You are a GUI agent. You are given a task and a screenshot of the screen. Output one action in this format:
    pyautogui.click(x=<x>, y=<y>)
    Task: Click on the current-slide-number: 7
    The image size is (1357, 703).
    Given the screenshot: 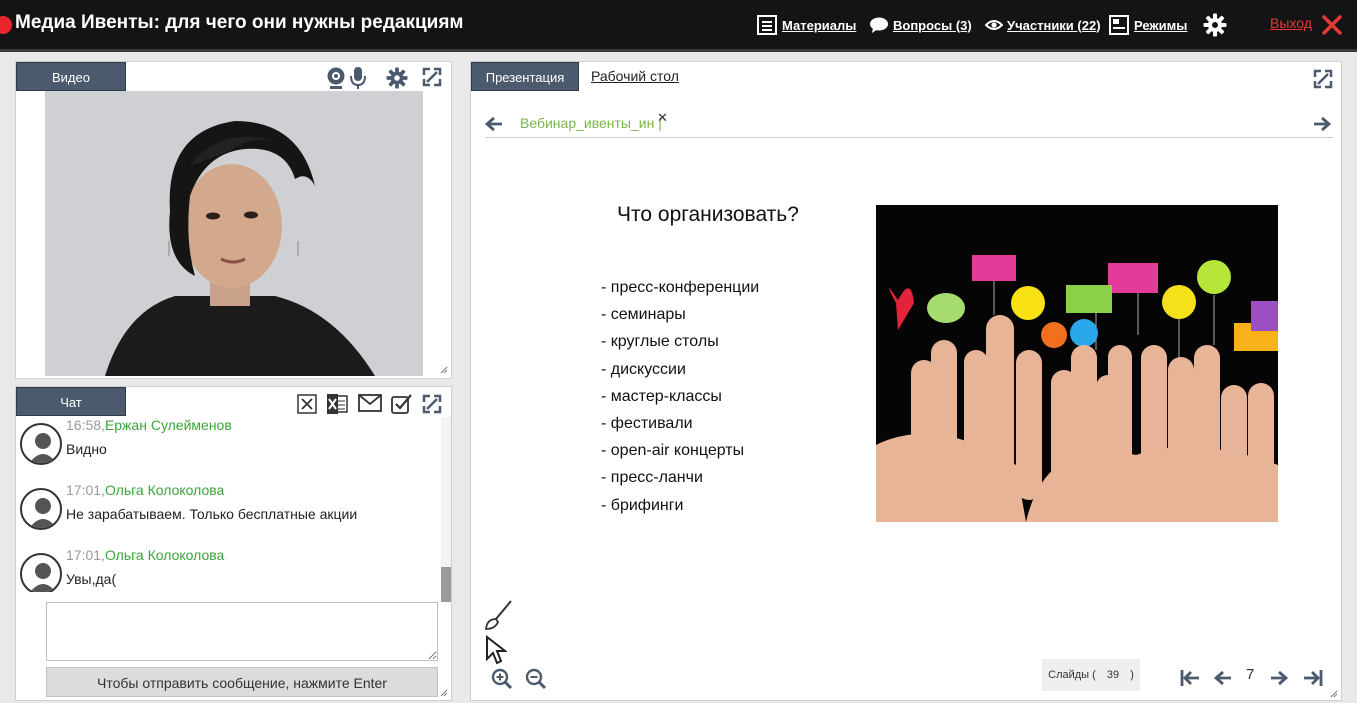 What is the action you would take?
    pyautogui.click(x=1250, y=674)
    